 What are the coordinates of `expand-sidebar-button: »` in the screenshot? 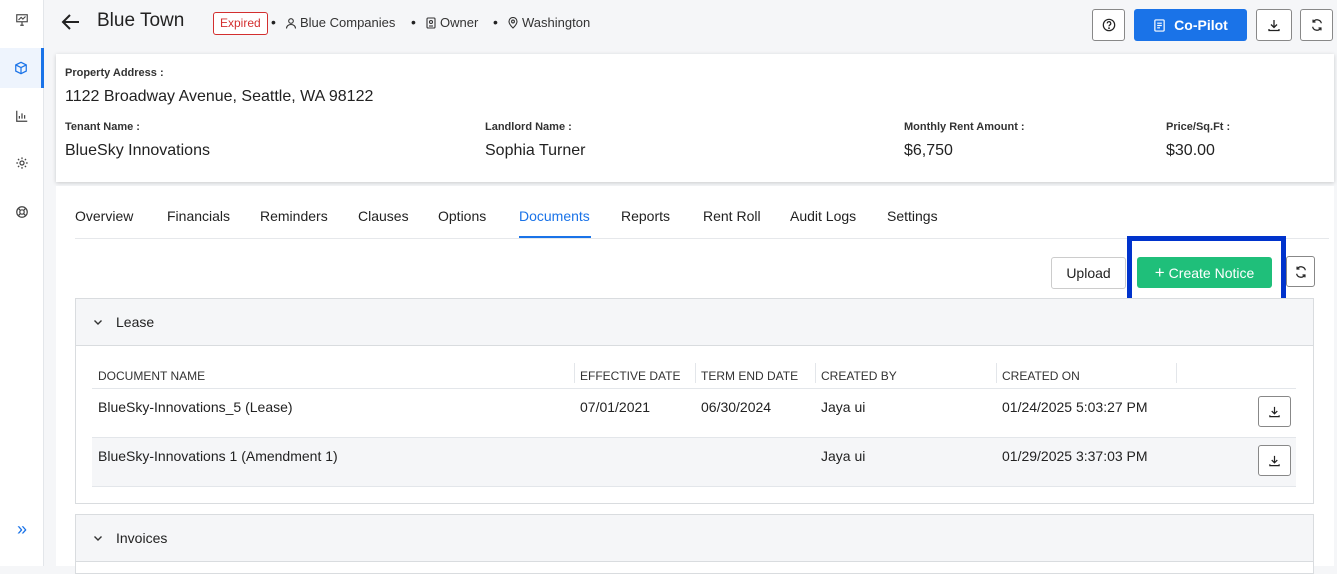 It's located at (22, 529).